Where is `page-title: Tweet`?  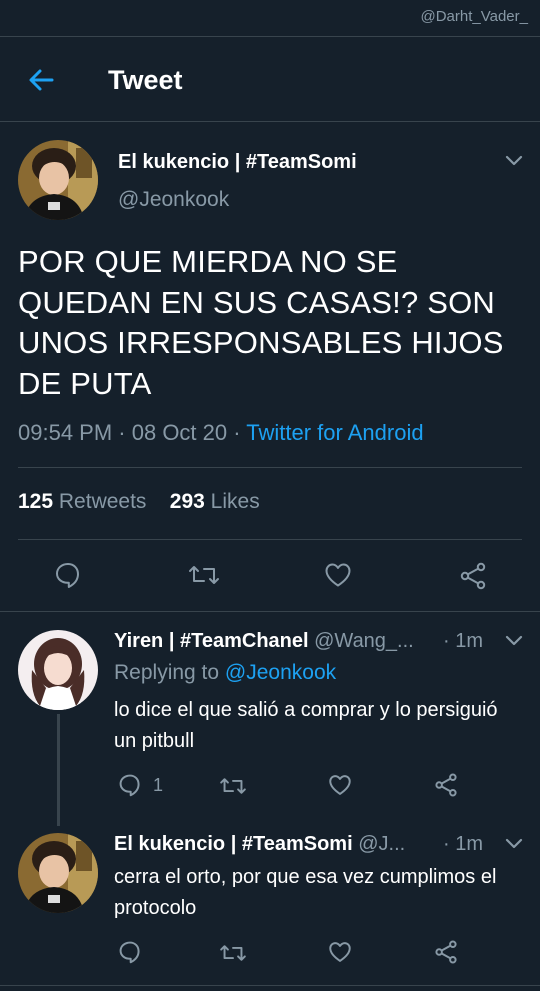
page-title: Tweet is located at coordinates (145, 80).